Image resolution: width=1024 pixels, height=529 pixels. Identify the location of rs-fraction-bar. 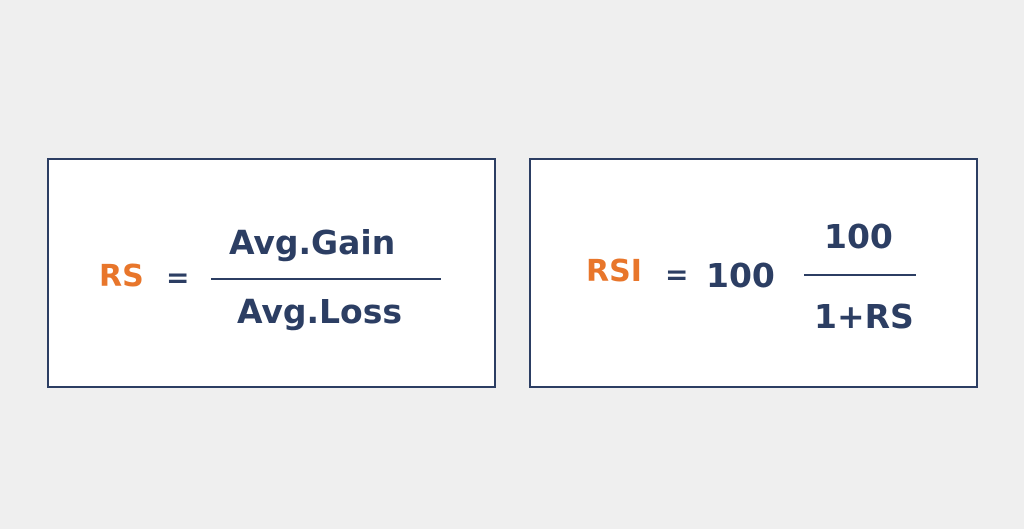
(326, 279).